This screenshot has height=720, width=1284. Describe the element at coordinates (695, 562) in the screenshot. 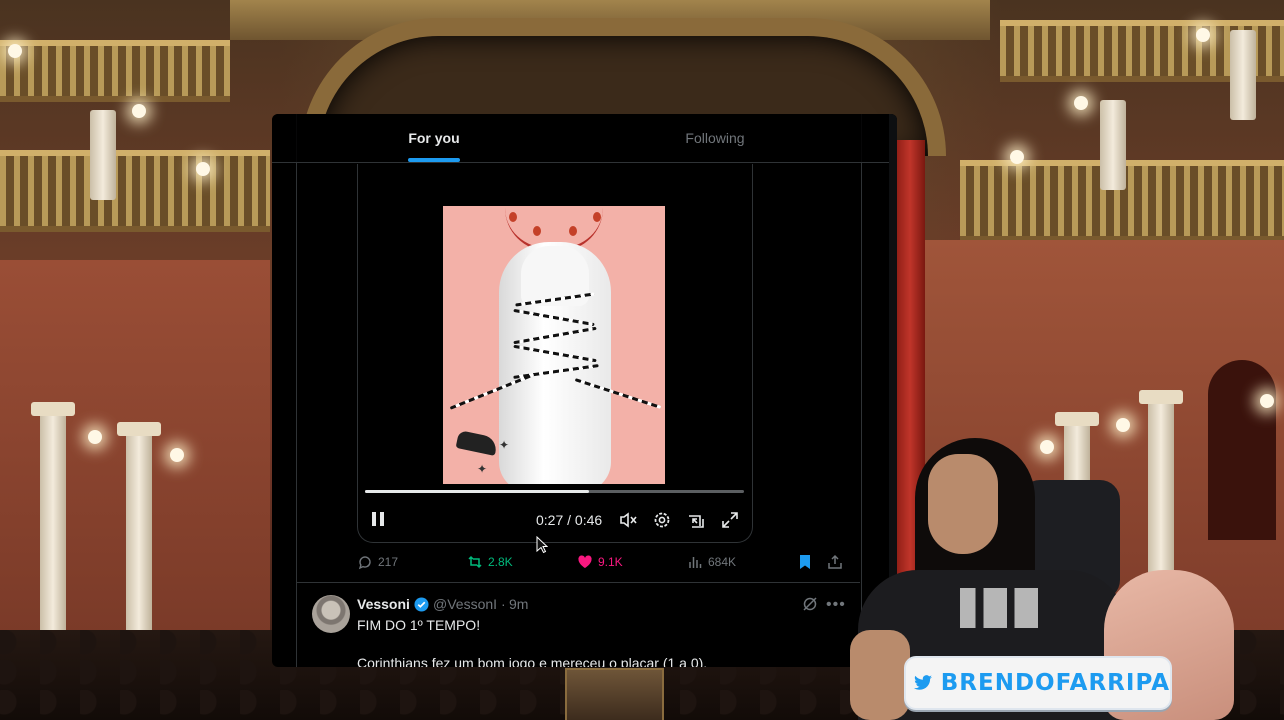

I see `analytics-icon` at that location.